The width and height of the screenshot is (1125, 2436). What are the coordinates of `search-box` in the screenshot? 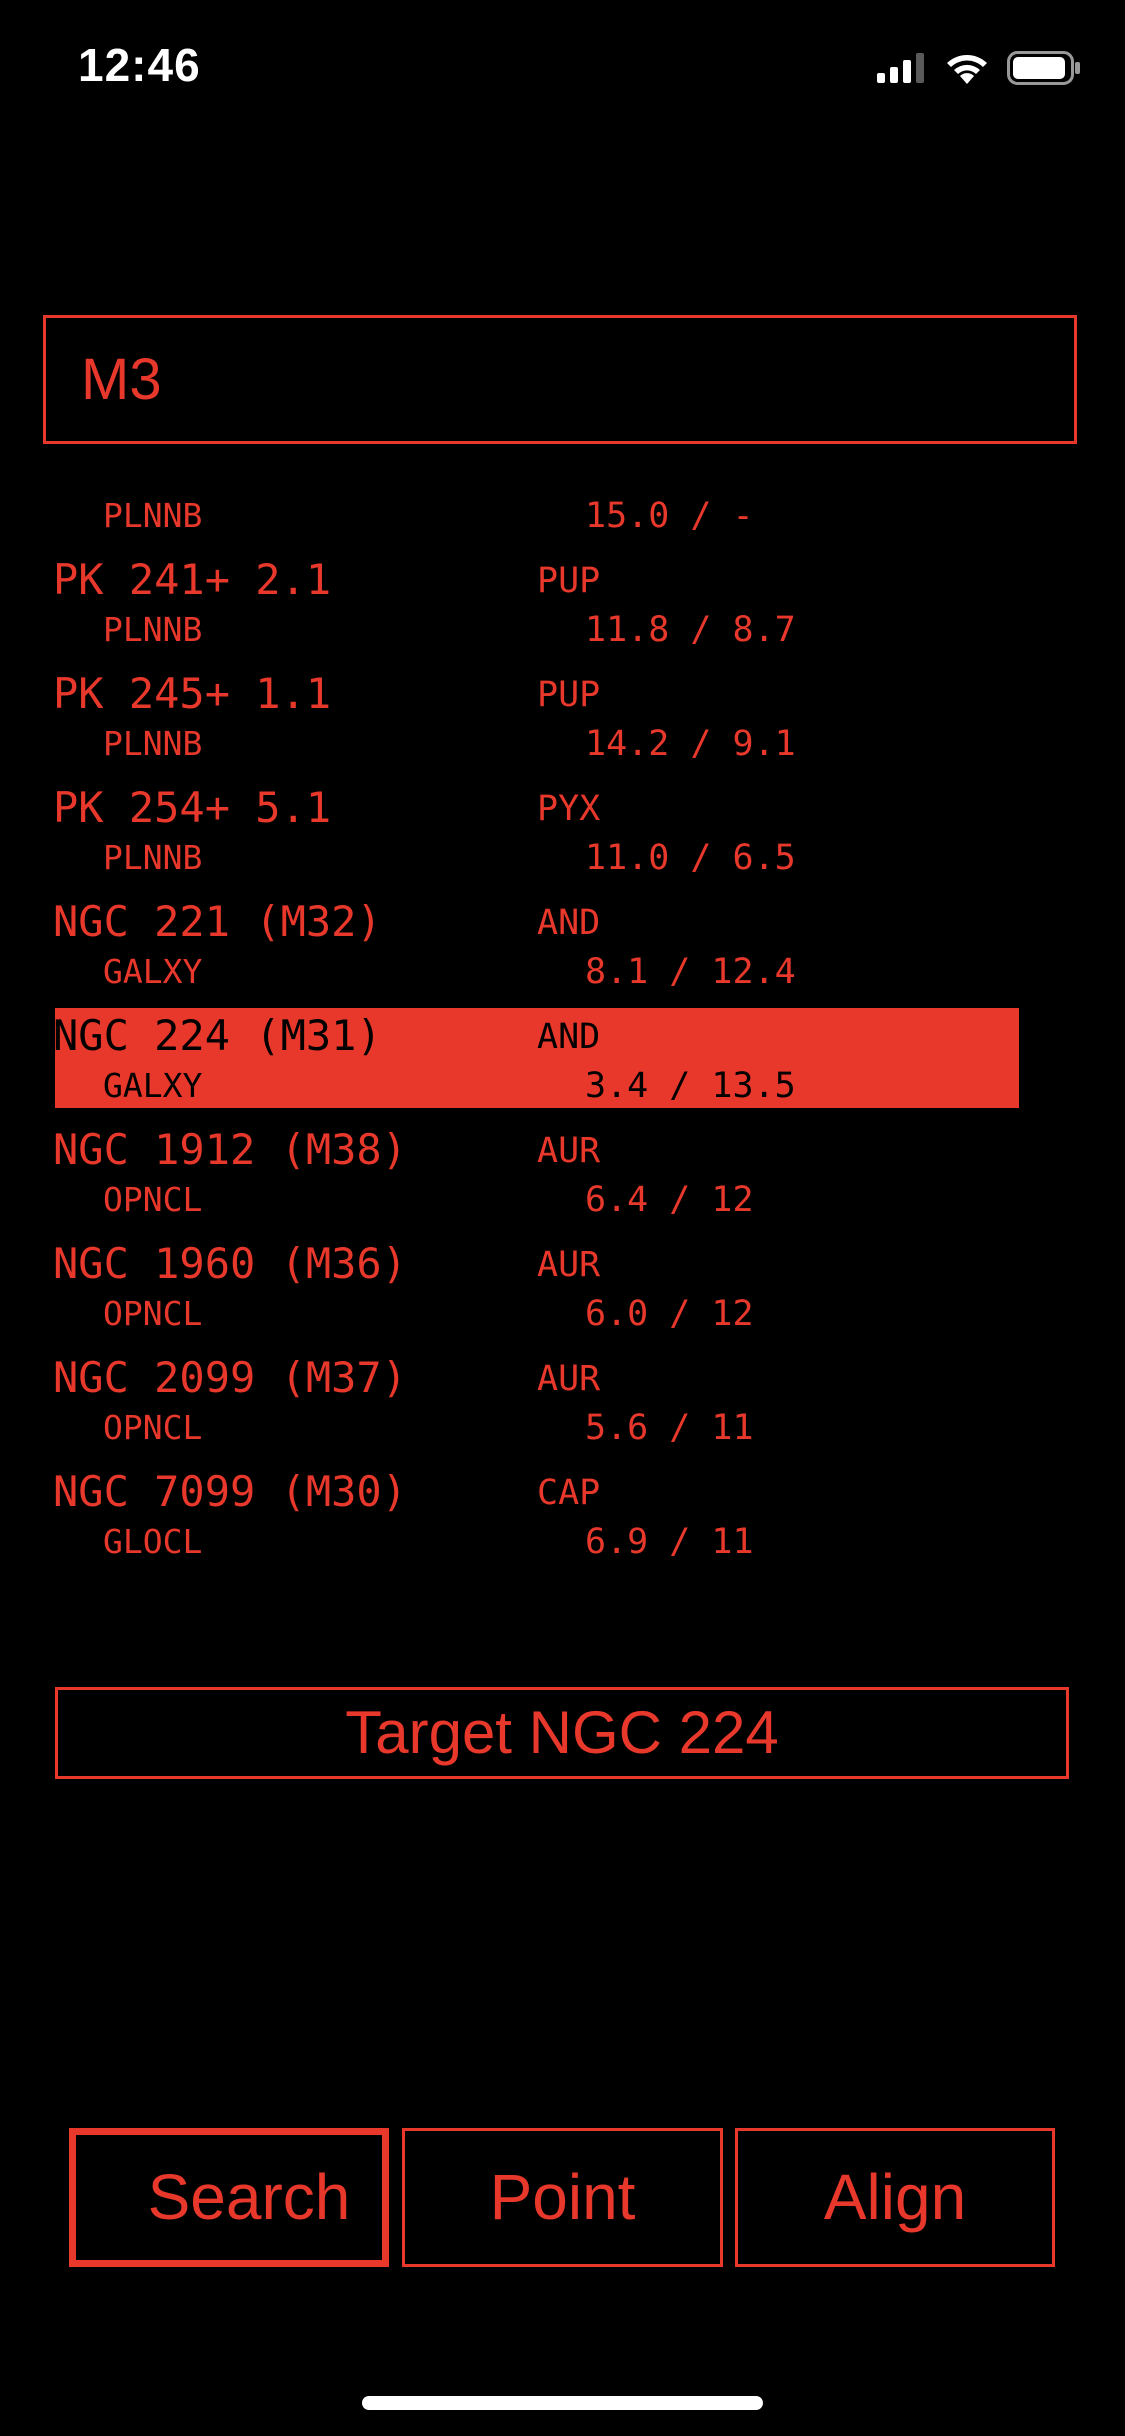 It's located at (560, 379).